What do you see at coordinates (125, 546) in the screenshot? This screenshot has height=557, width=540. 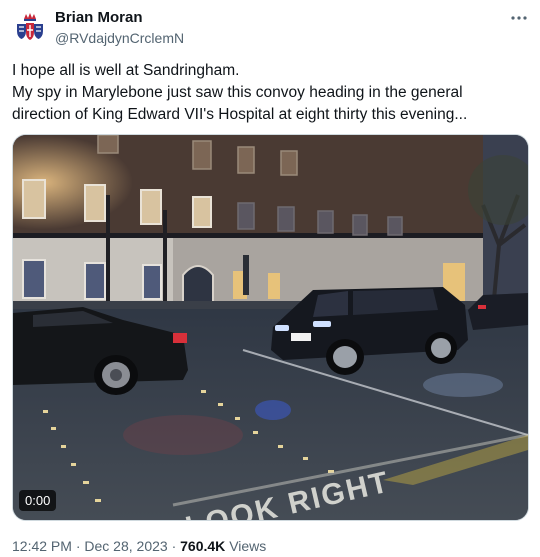 I see `tweet-date: Dec 28, 2023` at bounding box center [125, 546].